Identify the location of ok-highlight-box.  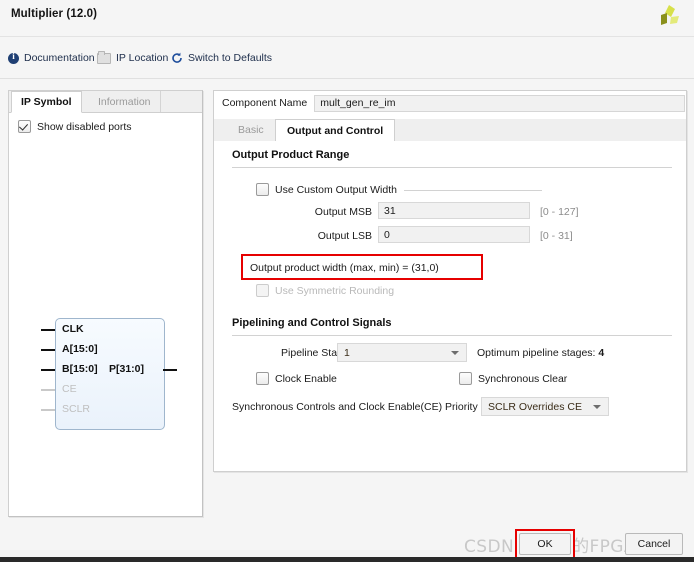
(545, 544).